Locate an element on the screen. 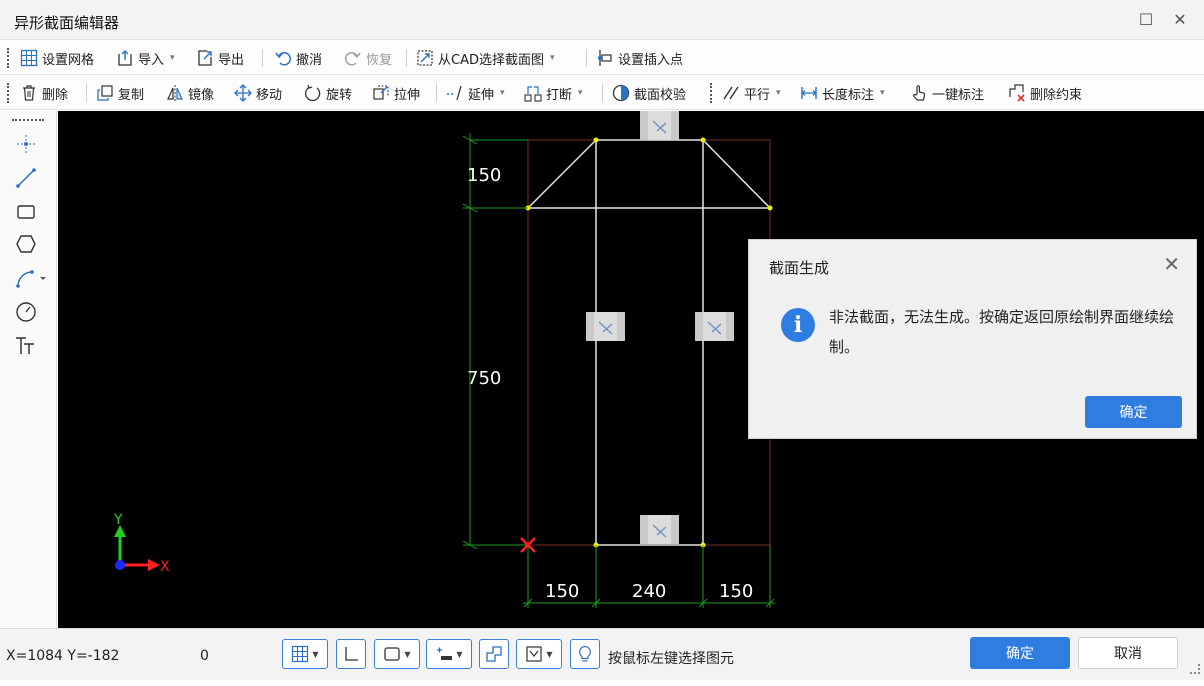  axis-indicator: Y X is located at coordinates (141, 543).